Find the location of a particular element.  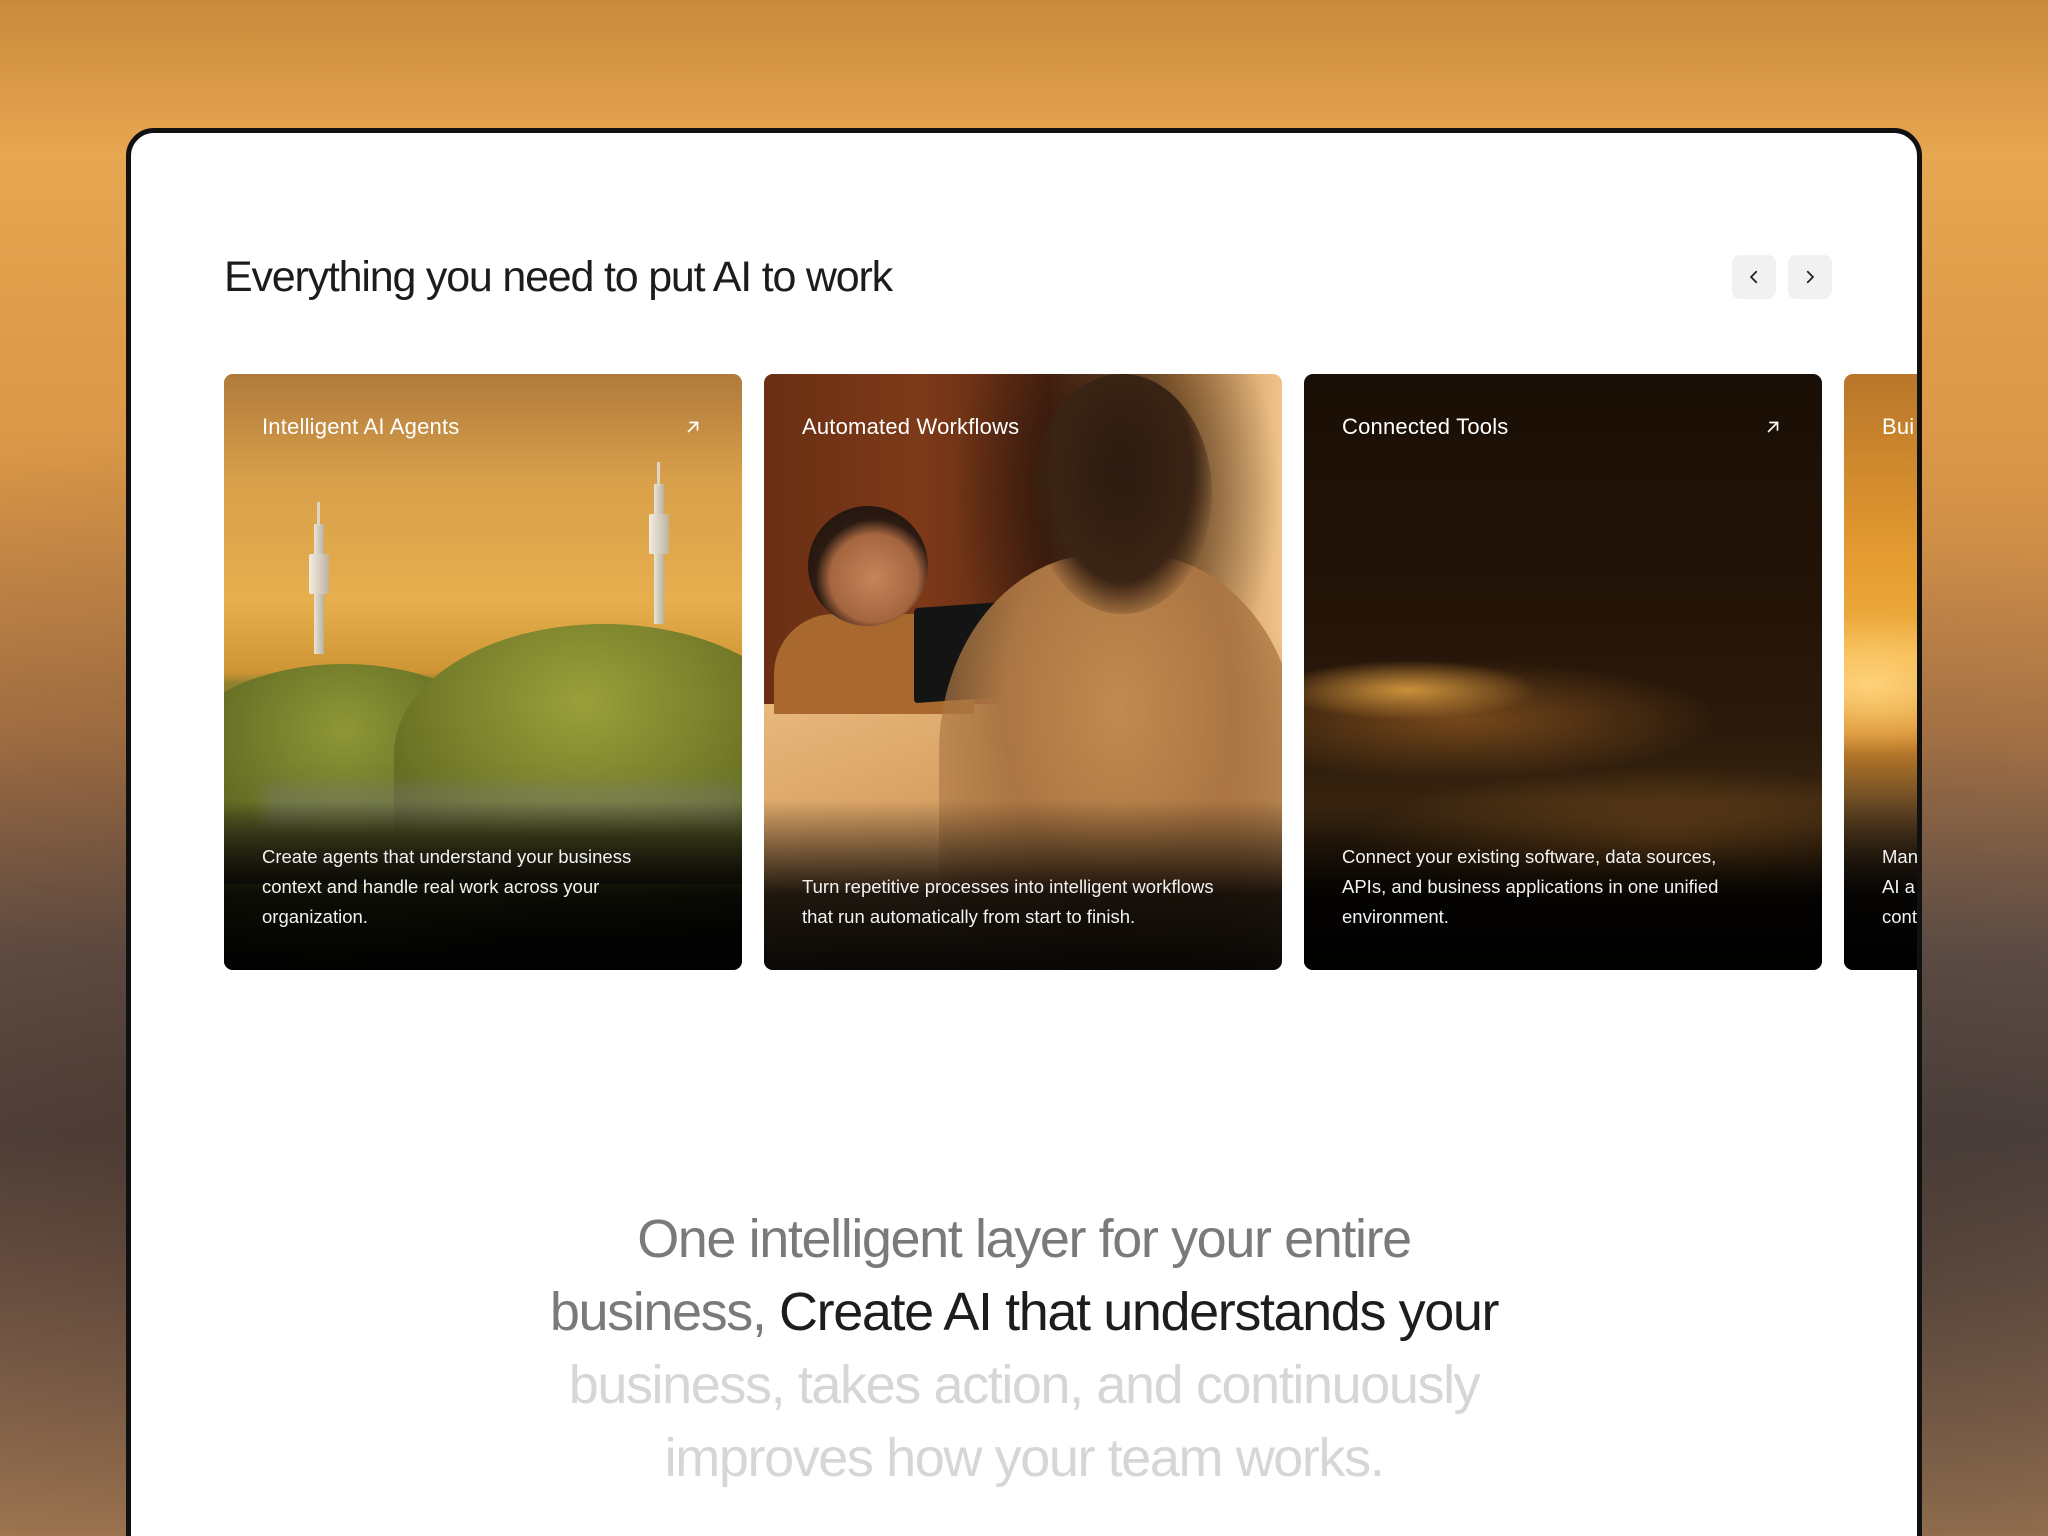

prev-button is located at coordinates (1754, 277).